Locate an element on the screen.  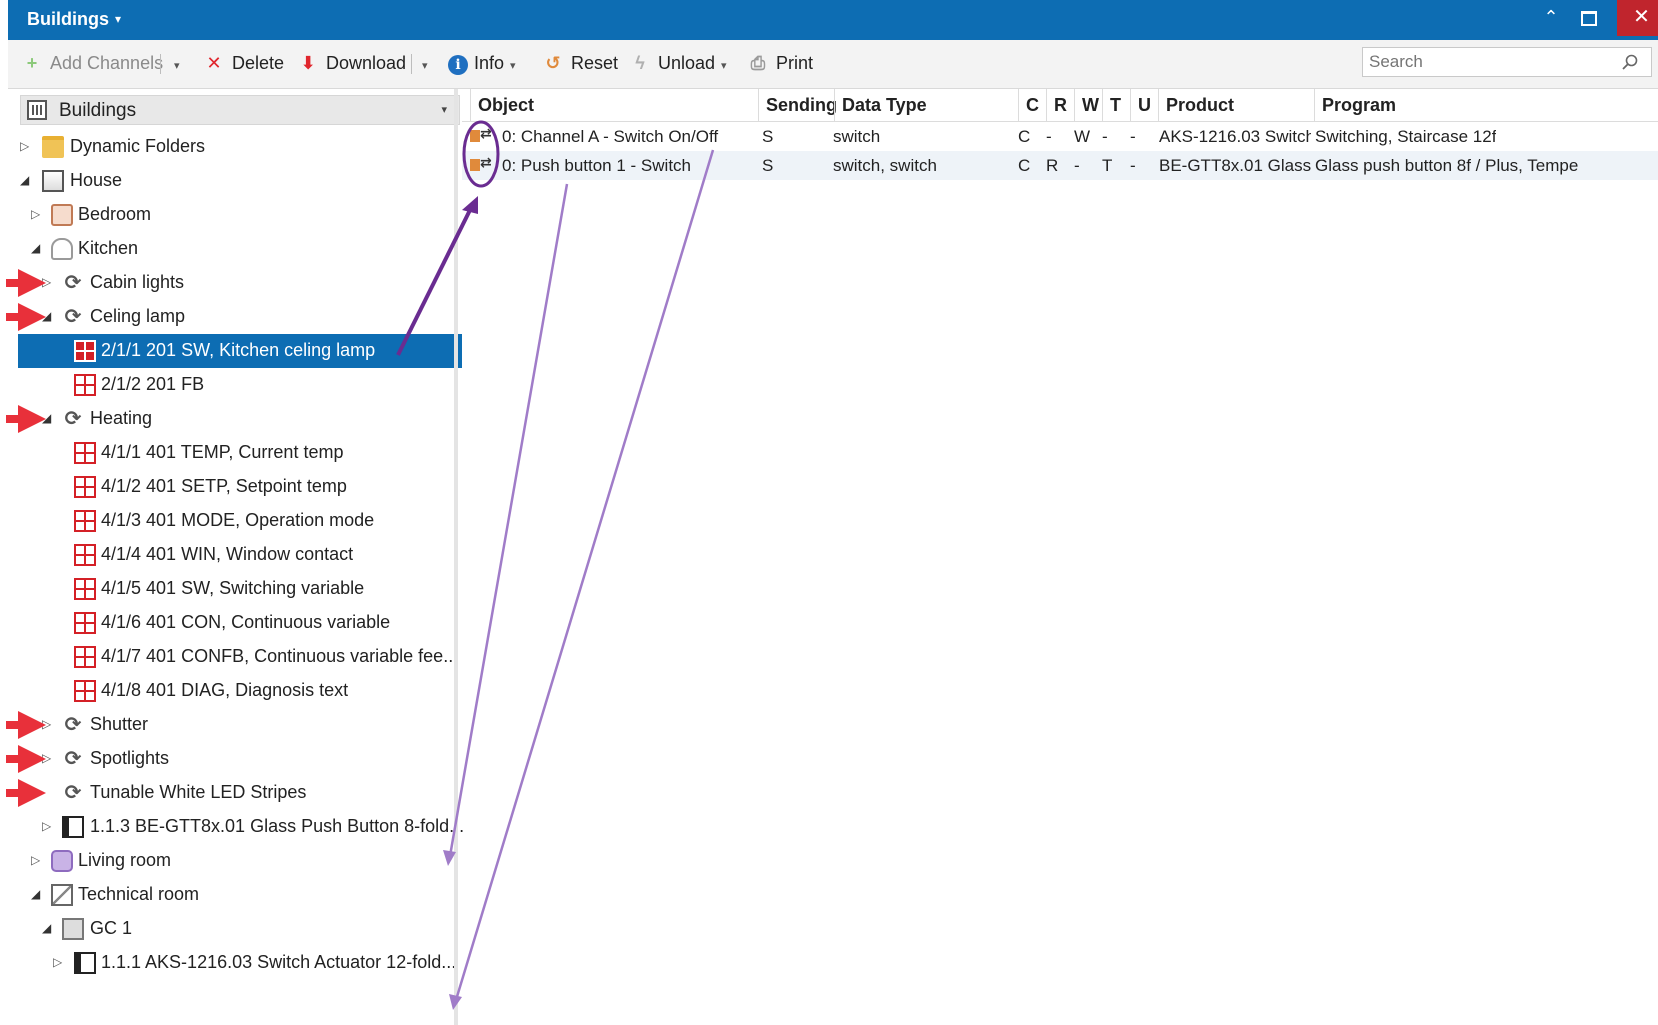
download-button: ⬇ Download is located at coordinates (351, 63).